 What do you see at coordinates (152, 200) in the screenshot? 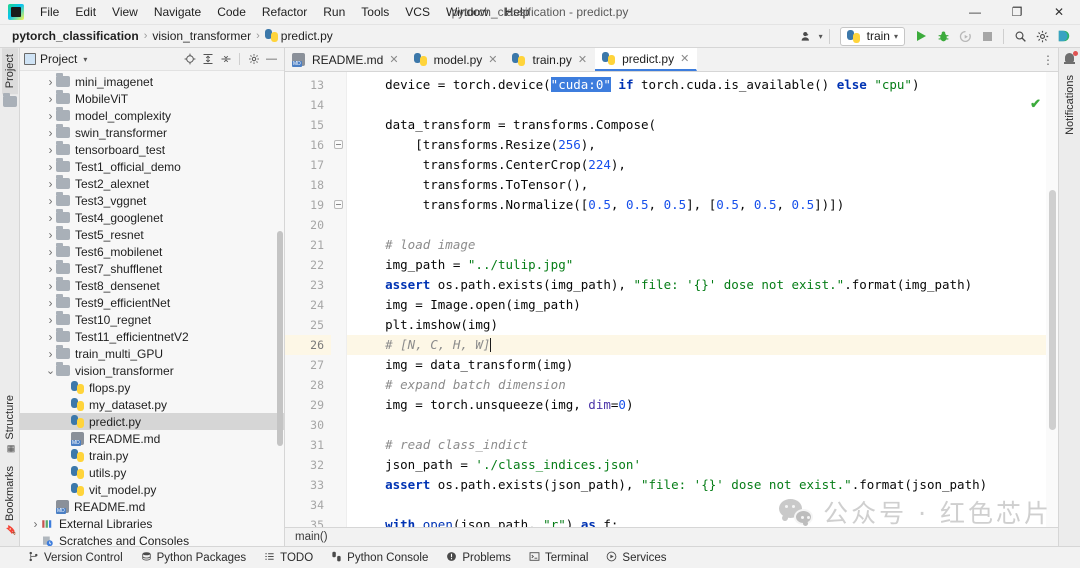
I see `tree-item-test3-vggnet: › Test3_vggnet` at bounding box center [152, 200].